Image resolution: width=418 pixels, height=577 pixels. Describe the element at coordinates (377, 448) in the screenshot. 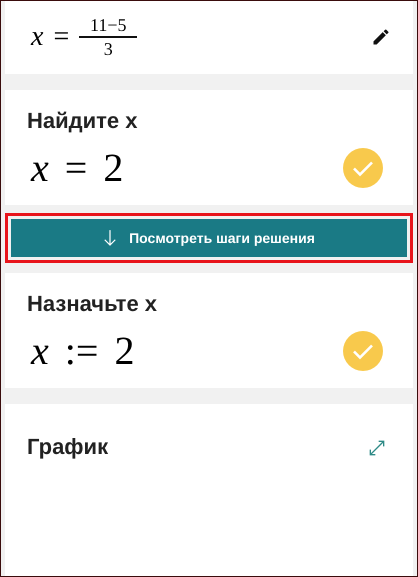

I see `expand-icon` at that location.